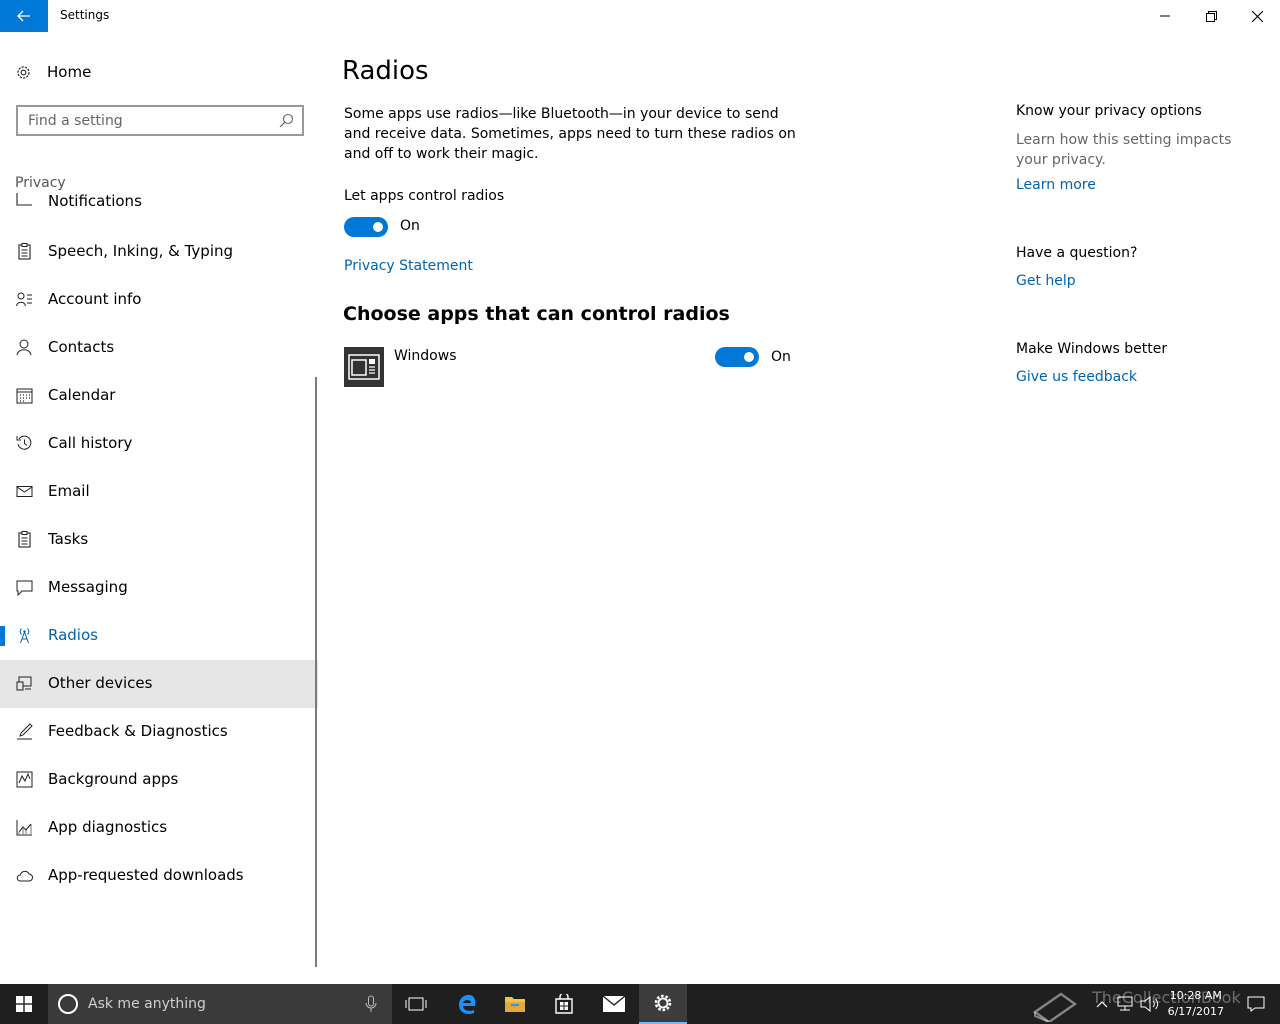  Describe the element at coordinates (68, 1004) in the screenshot. I see `cortana-icon` at that location.